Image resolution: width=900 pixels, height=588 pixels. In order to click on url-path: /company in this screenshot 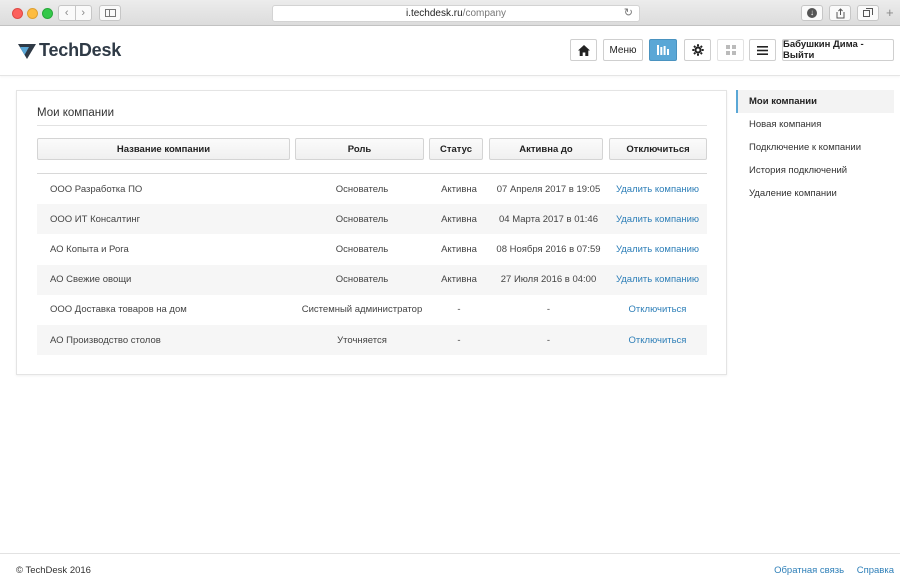, I will do `click(484, 13)`.